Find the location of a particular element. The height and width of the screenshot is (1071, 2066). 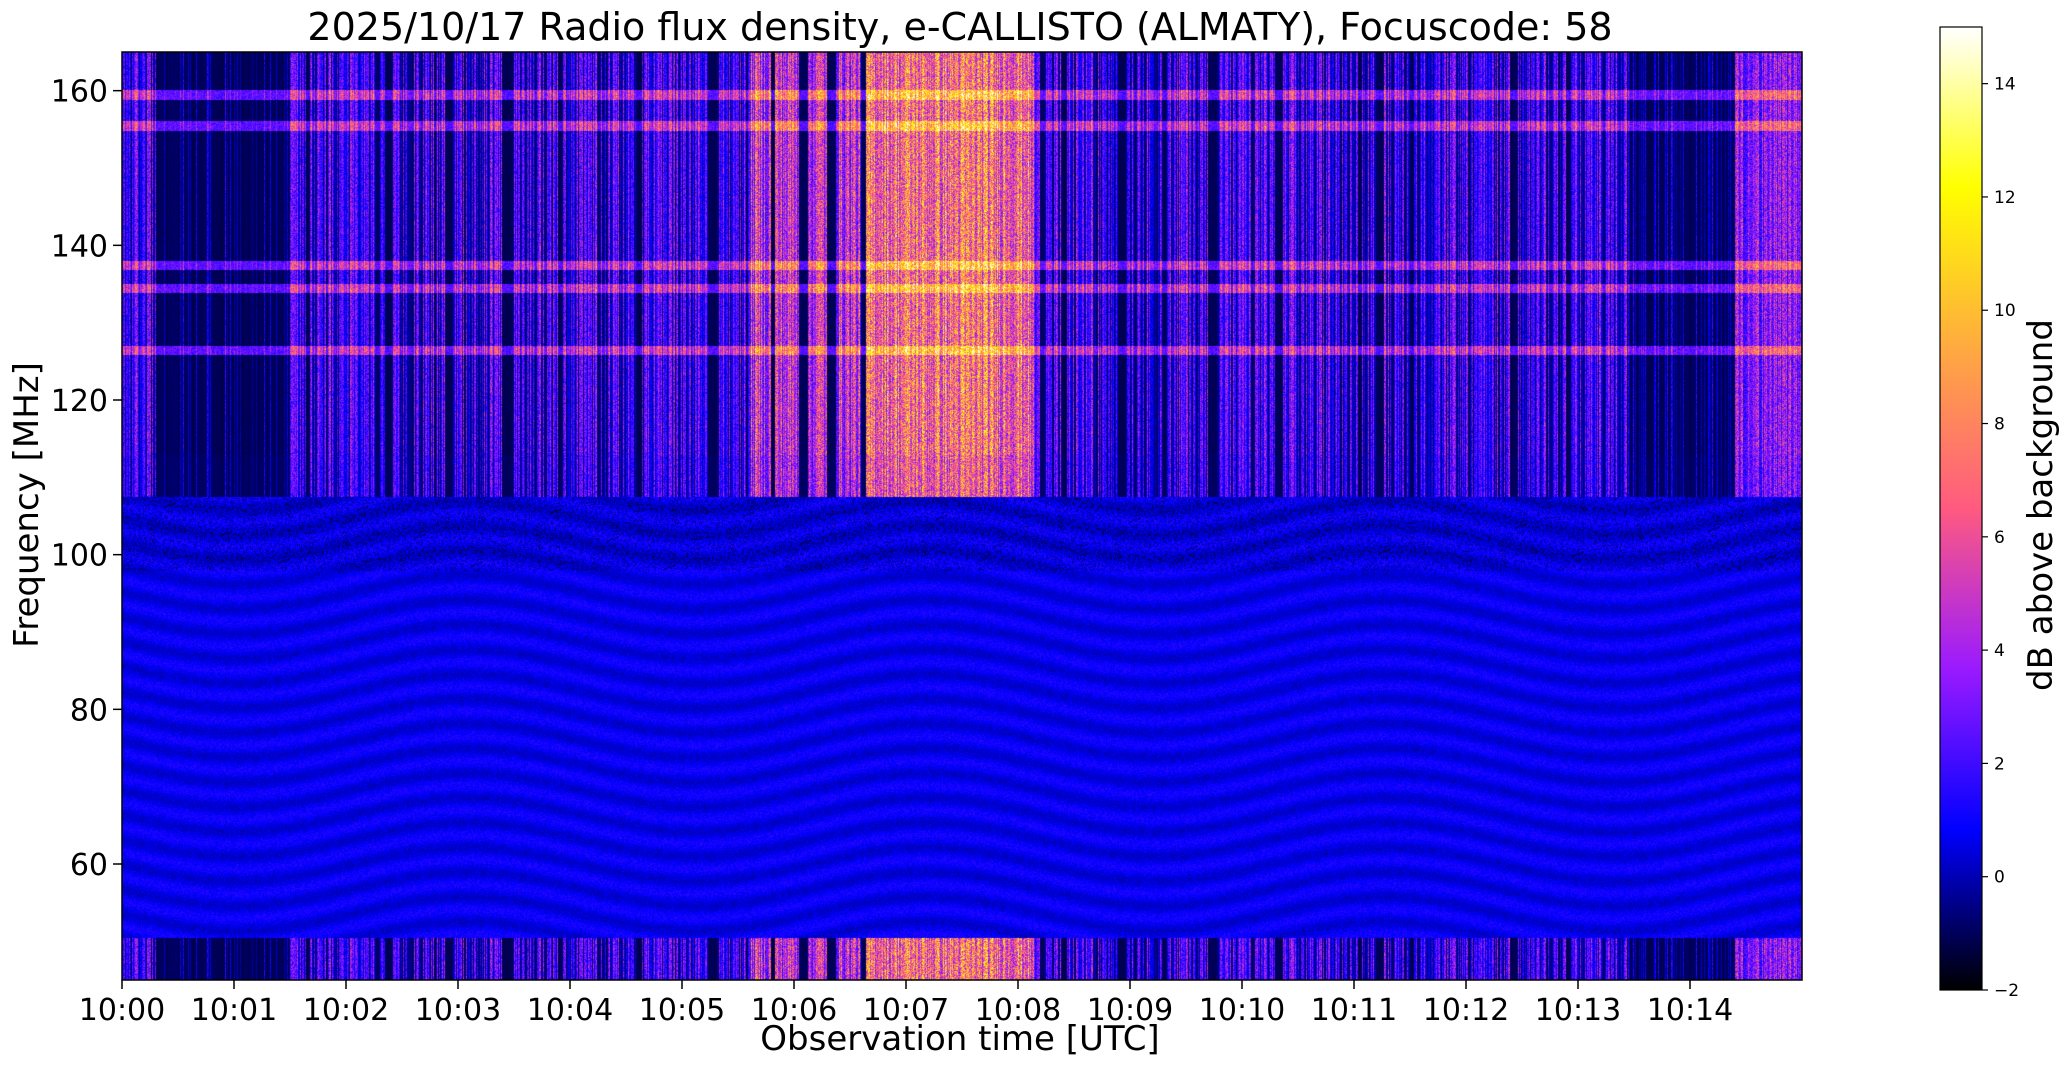

colorbar-tick-label: 0 is located at coordinates (1999, 878).